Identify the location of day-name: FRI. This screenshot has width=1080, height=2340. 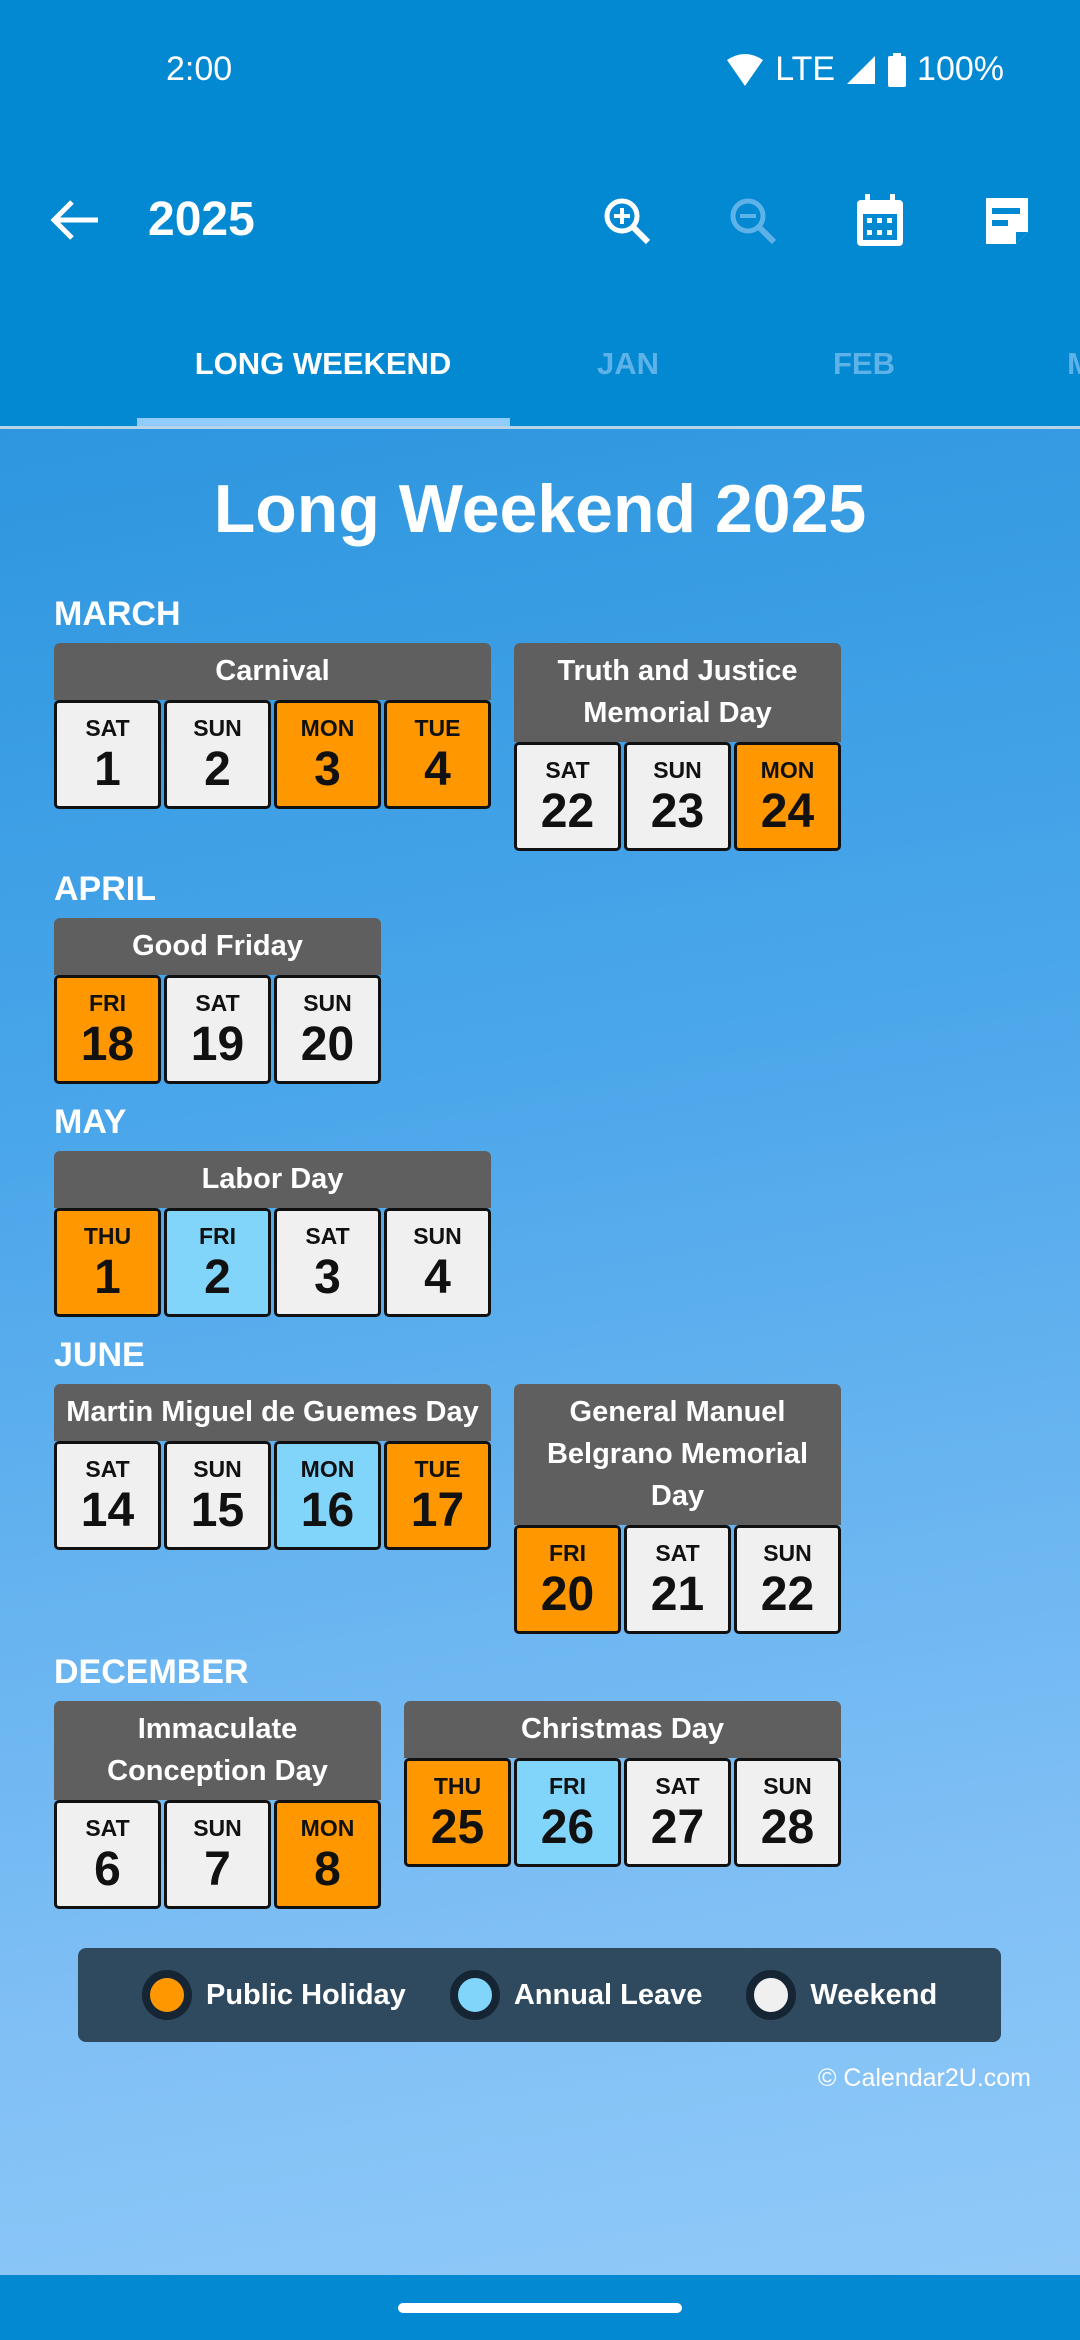
(107, 1003).